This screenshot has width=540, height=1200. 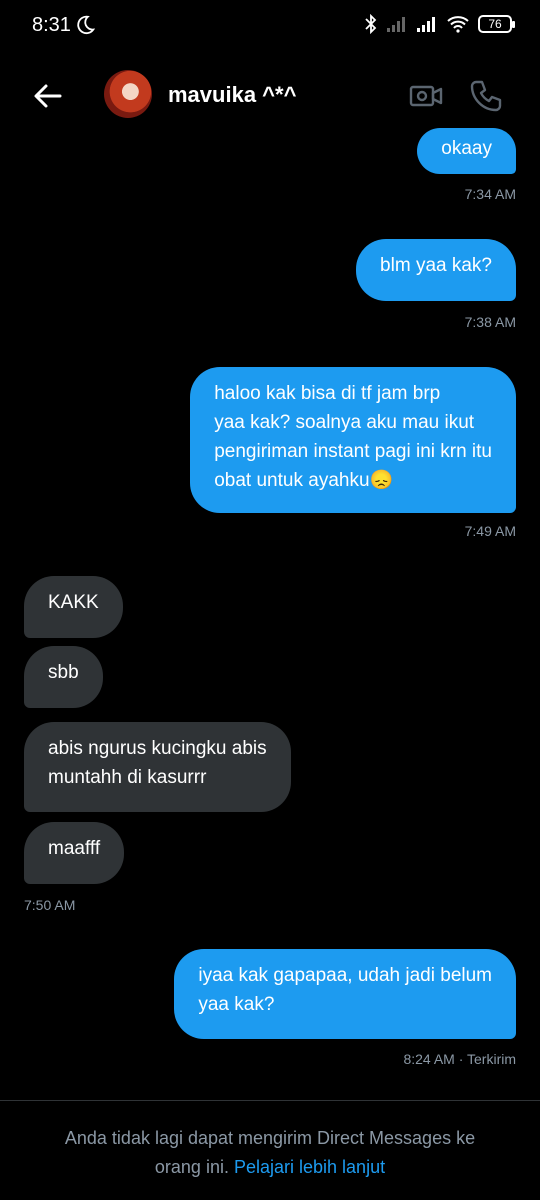 What do you see at coordinates (496, 24) in the screenshot?
I see `battery-icon: 76` at bounding box center [496, 24].